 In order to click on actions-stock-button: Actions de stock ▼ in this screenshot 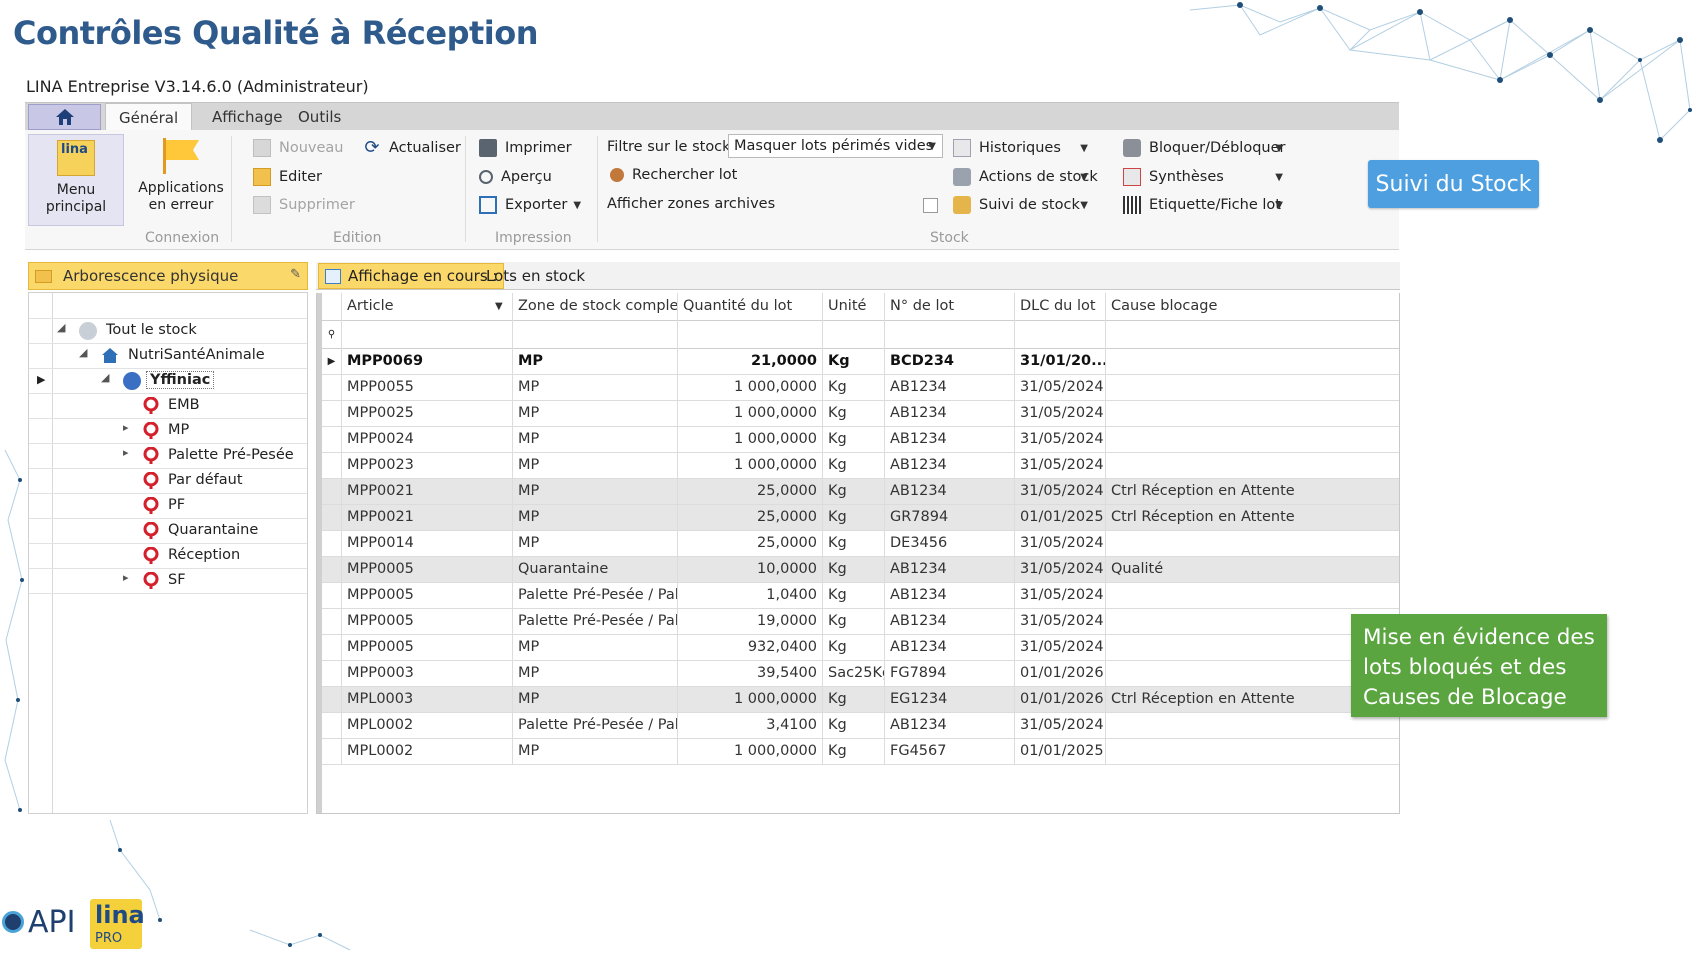, I will do `click(1025, 177)`.